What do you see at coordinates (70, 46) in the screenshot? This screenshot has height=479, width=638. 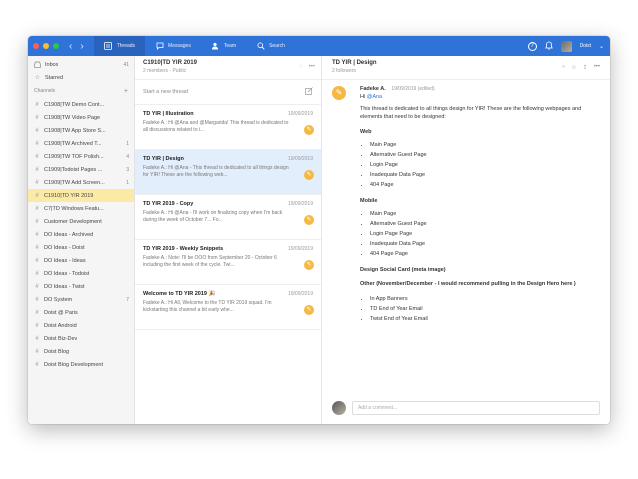 I see `back-arrow-icon: ‹` at bounding box center [70, 46].